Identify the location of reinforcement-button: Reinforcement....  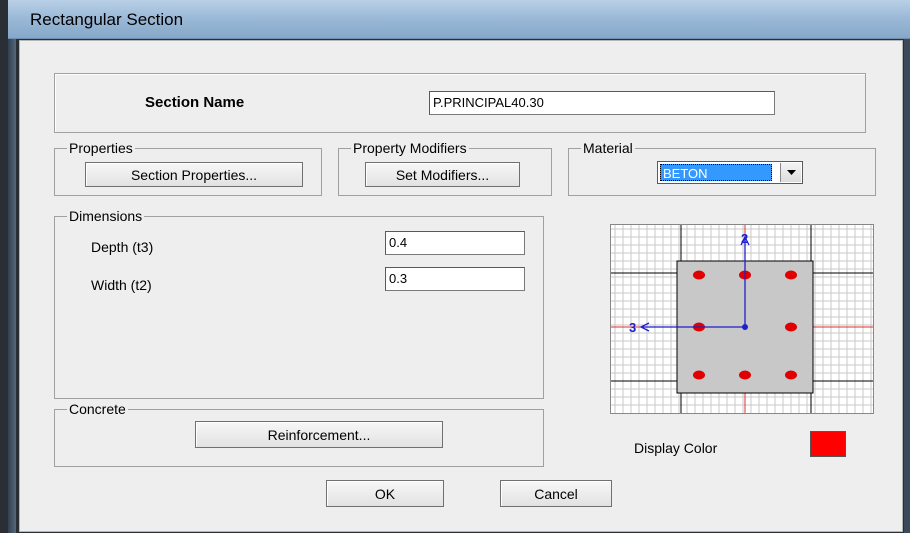
(319, 434).